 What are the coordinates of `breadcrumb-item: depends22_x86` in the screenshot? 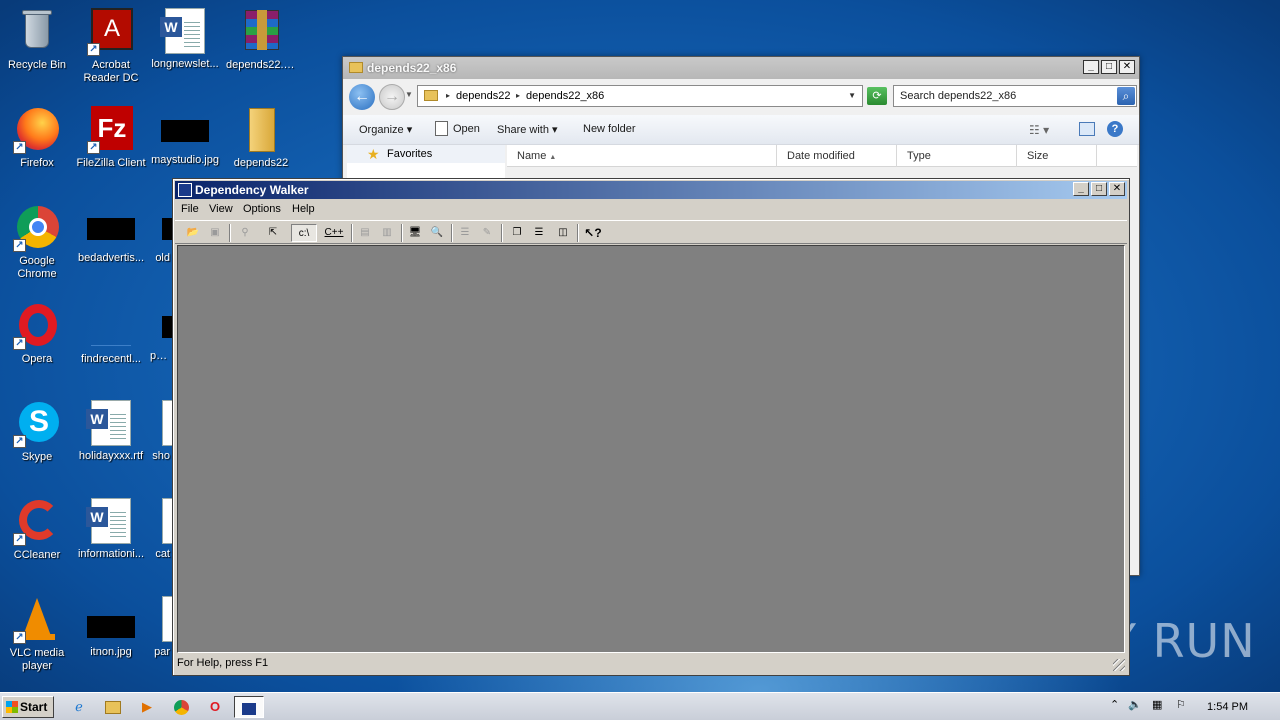 It's located at (565, 96).